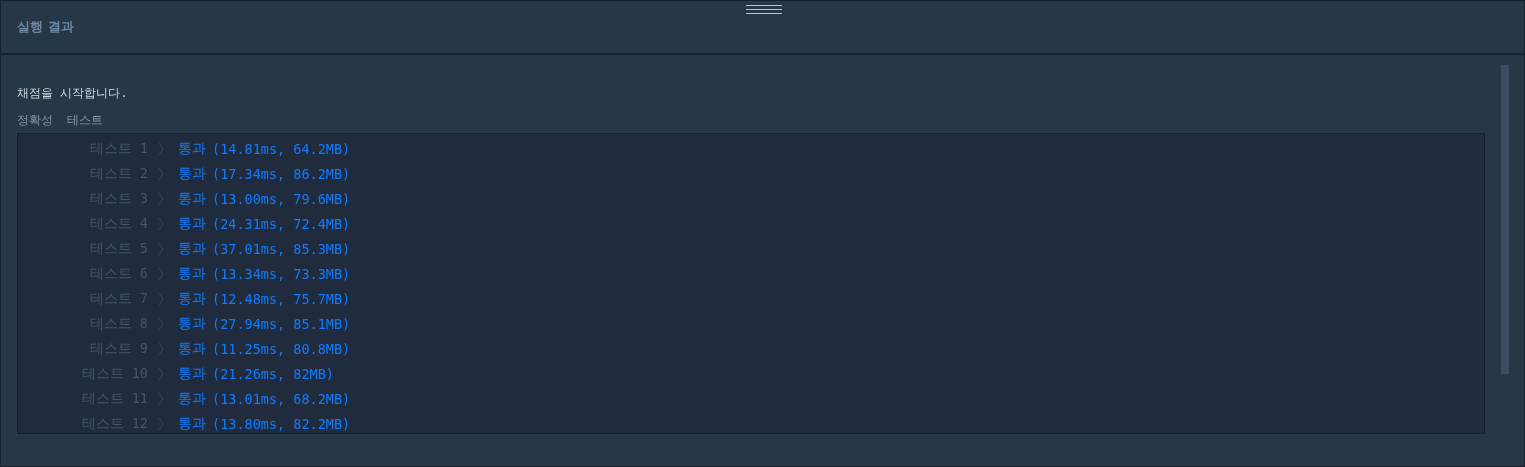 The image size is (1525, 467). I want to click on panel-title: 실행 결과, so click(45, 27).